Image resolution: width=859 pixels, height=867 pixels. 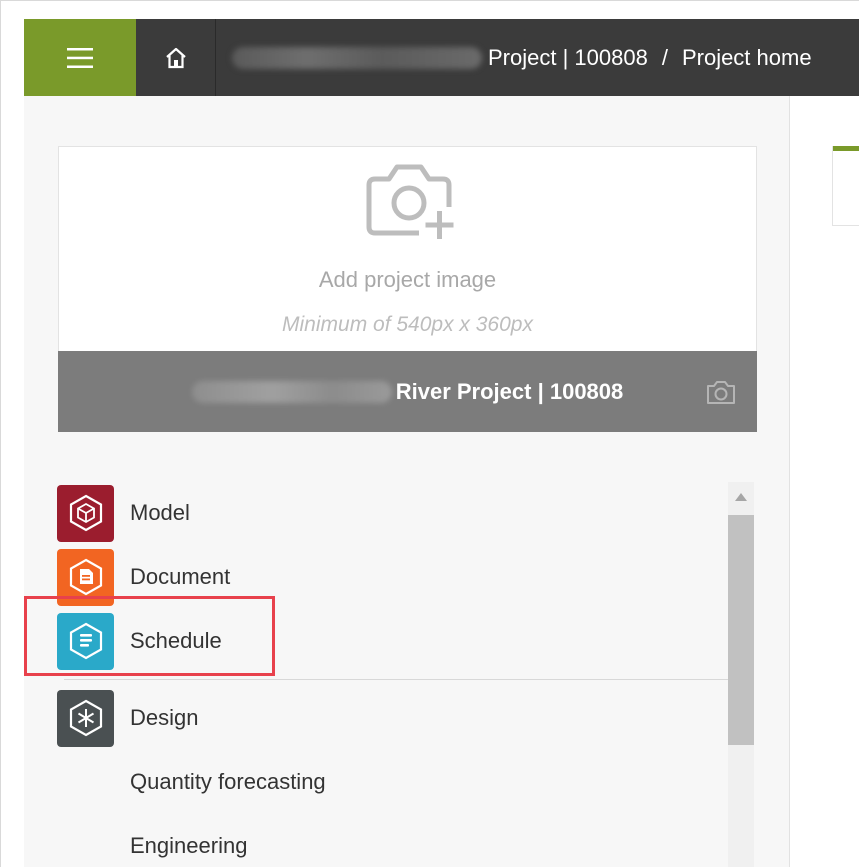 I want to click on module-label: Model, so click(x=160, y=512).